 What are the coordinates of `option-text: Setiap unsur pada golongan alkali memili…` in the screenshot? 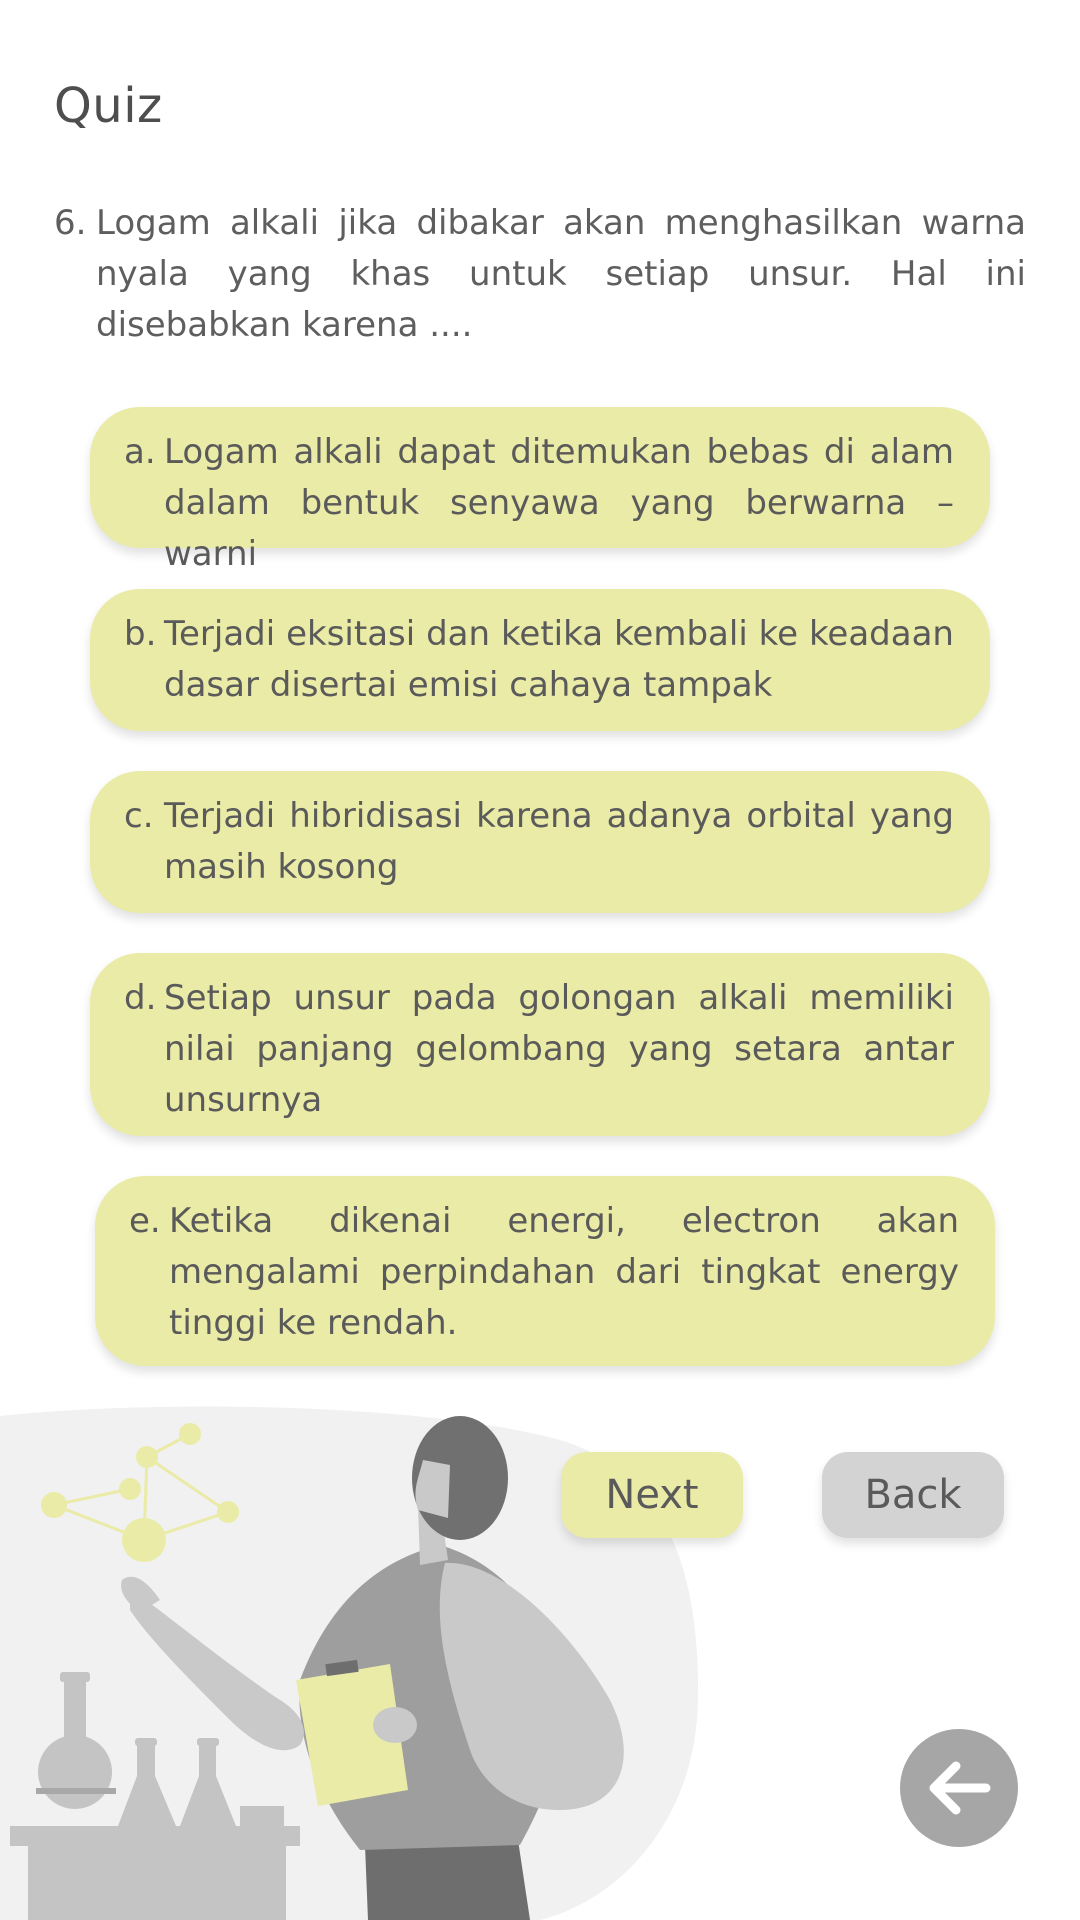 It's located at (559, 1049).